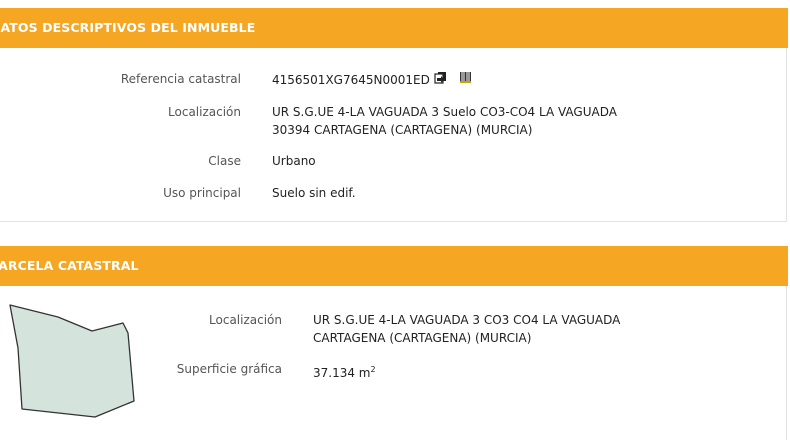 The width and height of the screenshot is (790, 440). Describe the element at coordinates (229, 369) in the screenshot. I see `label-superficie-grafica: Superficie gráfica` at that location.